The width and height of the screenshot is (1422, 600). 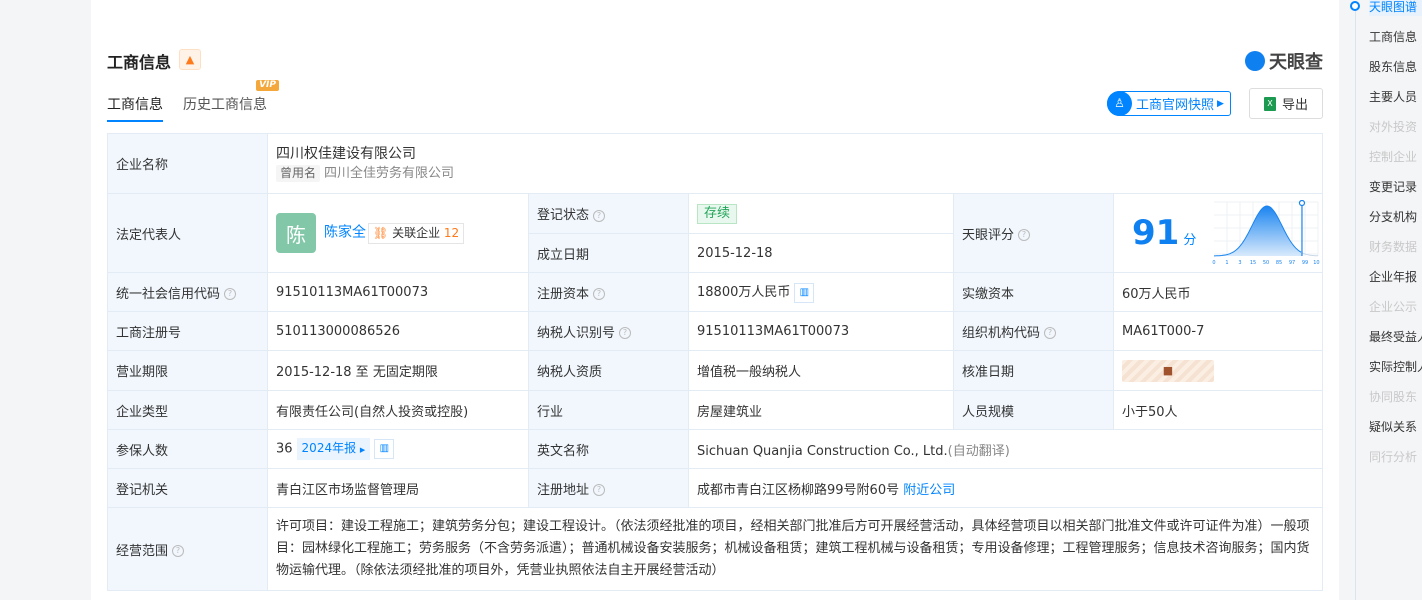 What do you see at coordinates (284, 449) in the screenshot?
I see `insured-value: 36` at bounding box center [284, 449].